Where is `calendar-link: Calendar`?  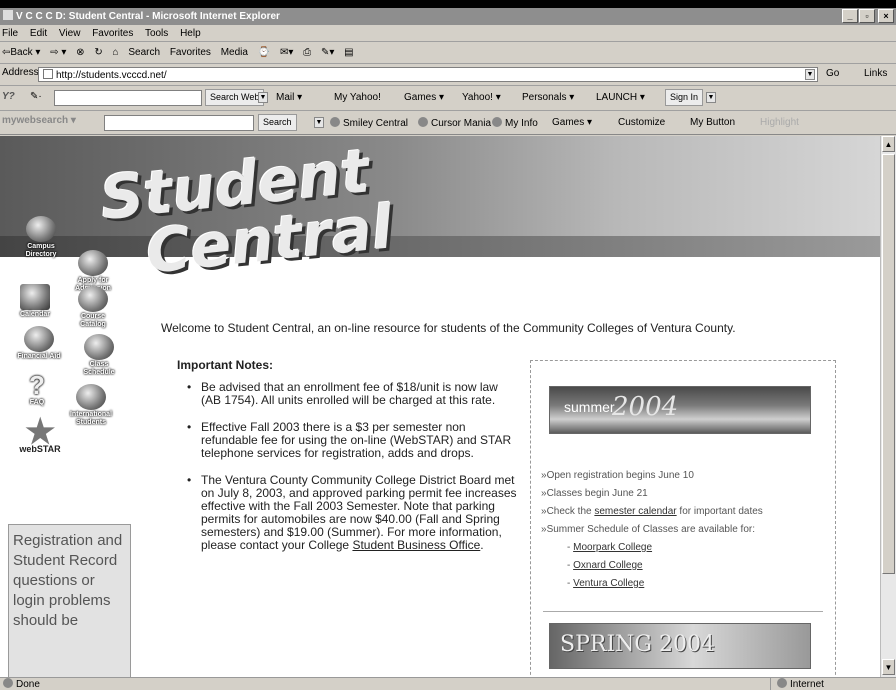
calendar-link: Calendar is located at coordinates (35, 301).